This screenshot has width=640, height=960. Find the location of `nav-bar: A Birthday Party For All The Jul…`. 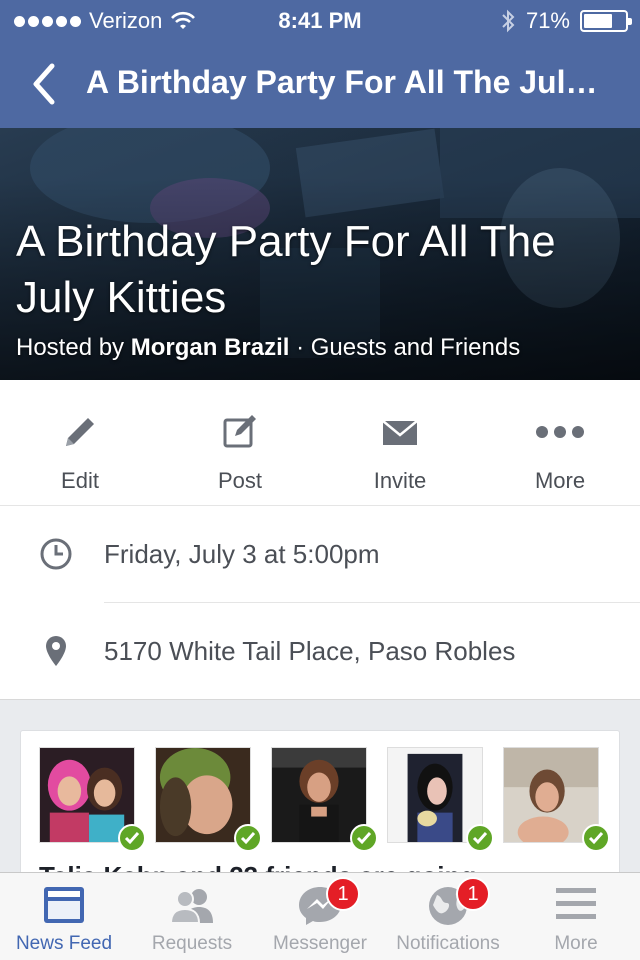

nav-bar: A Birthday Party For All The Jul… is located at coordinates (320, 84).